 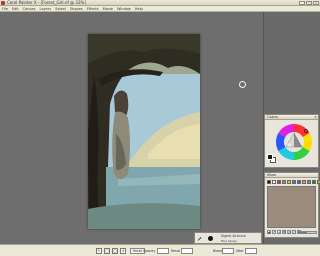 What do you see at coordinates (210, 238) in the screenshot?
I see `brush-variant-dot-icon` at bounding box center [210, 238].